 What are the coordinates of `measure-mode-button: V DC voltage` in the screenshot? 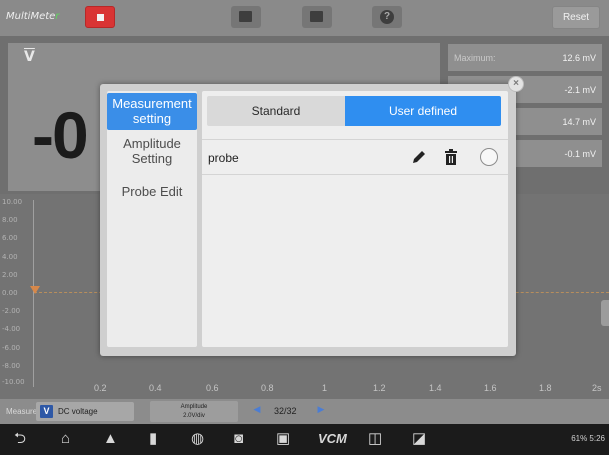 It's located at (85, 411).